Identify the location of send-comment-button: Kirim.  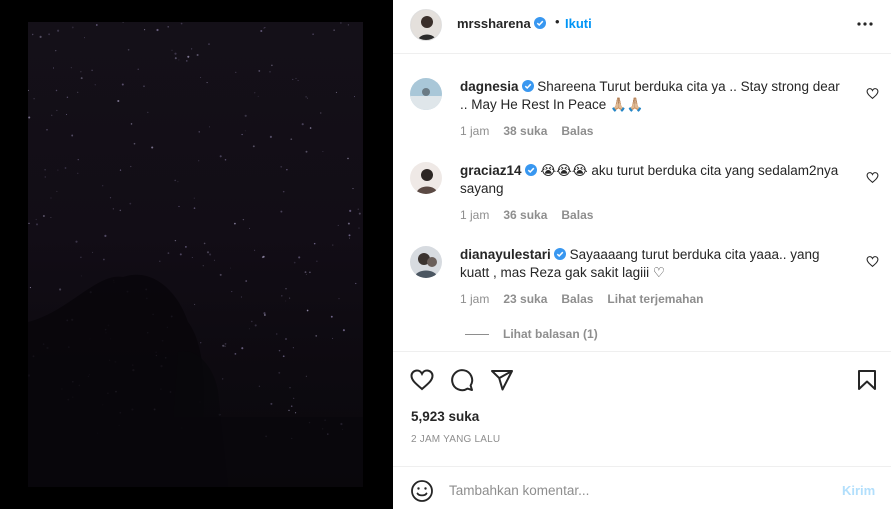
(858, 490).